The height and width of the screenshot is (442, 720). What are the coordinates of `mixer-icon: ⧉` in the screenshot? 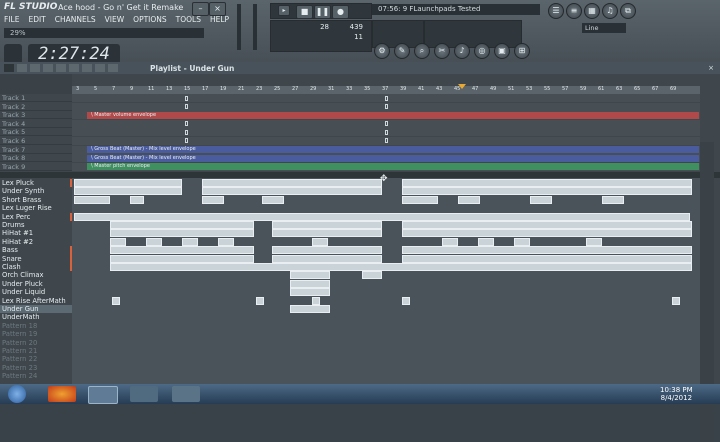 It's located at (628, 11).